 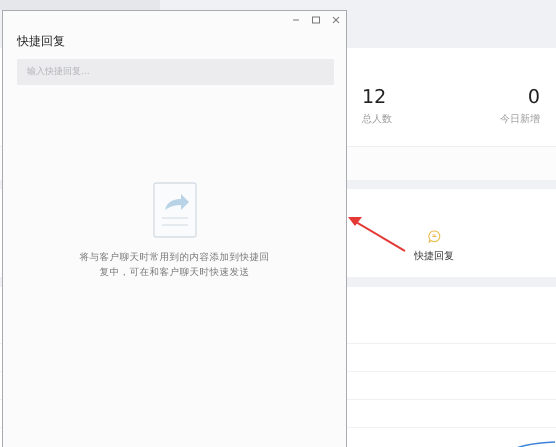 I want to click on close-icon, so click(x=336, y=20).